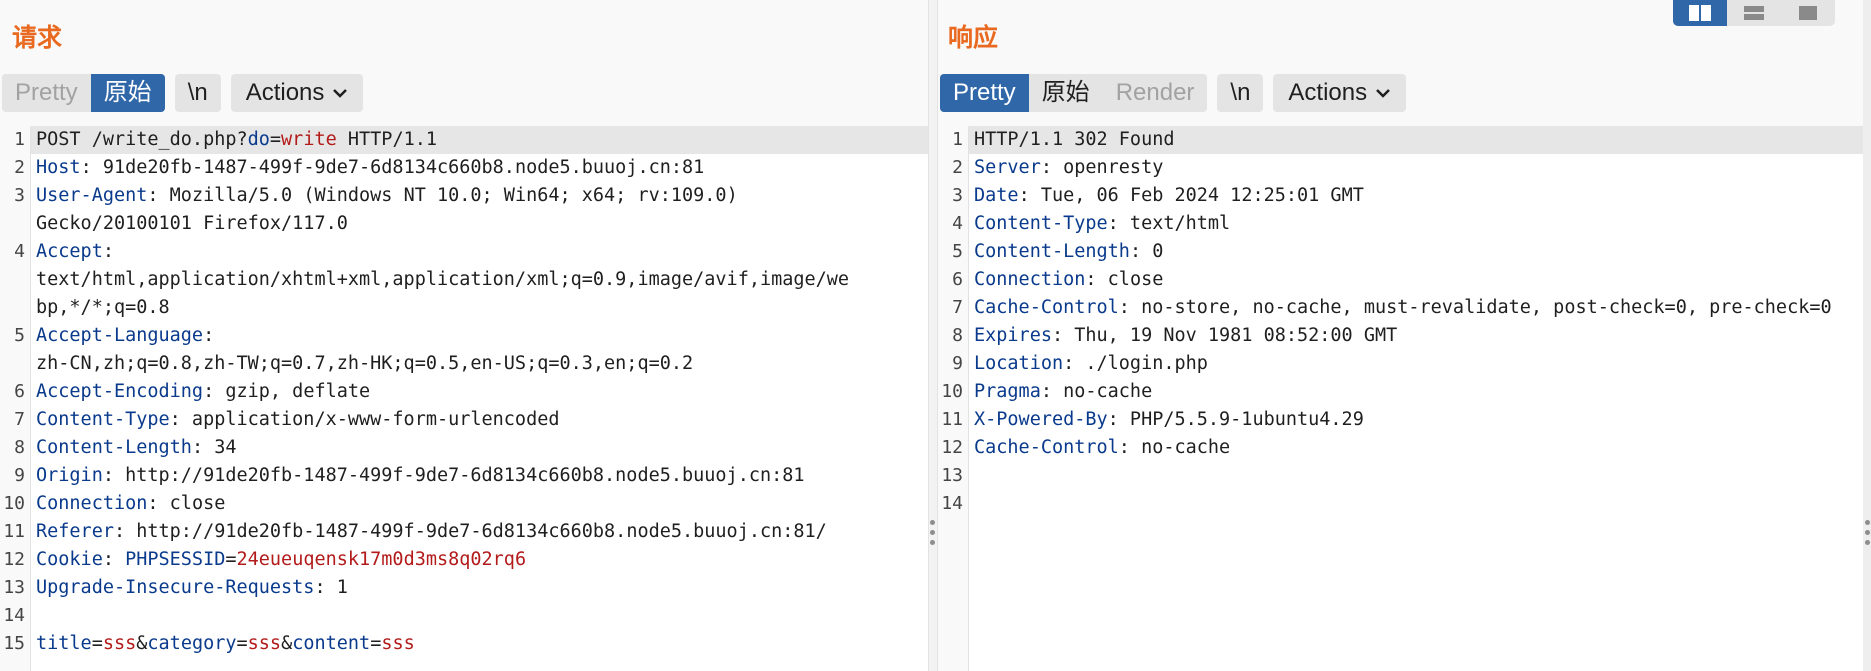  What do you see at coordinates (952, 503) in the screenshot?
I see `response-line-number: 14` at bounding box center [952, 503].